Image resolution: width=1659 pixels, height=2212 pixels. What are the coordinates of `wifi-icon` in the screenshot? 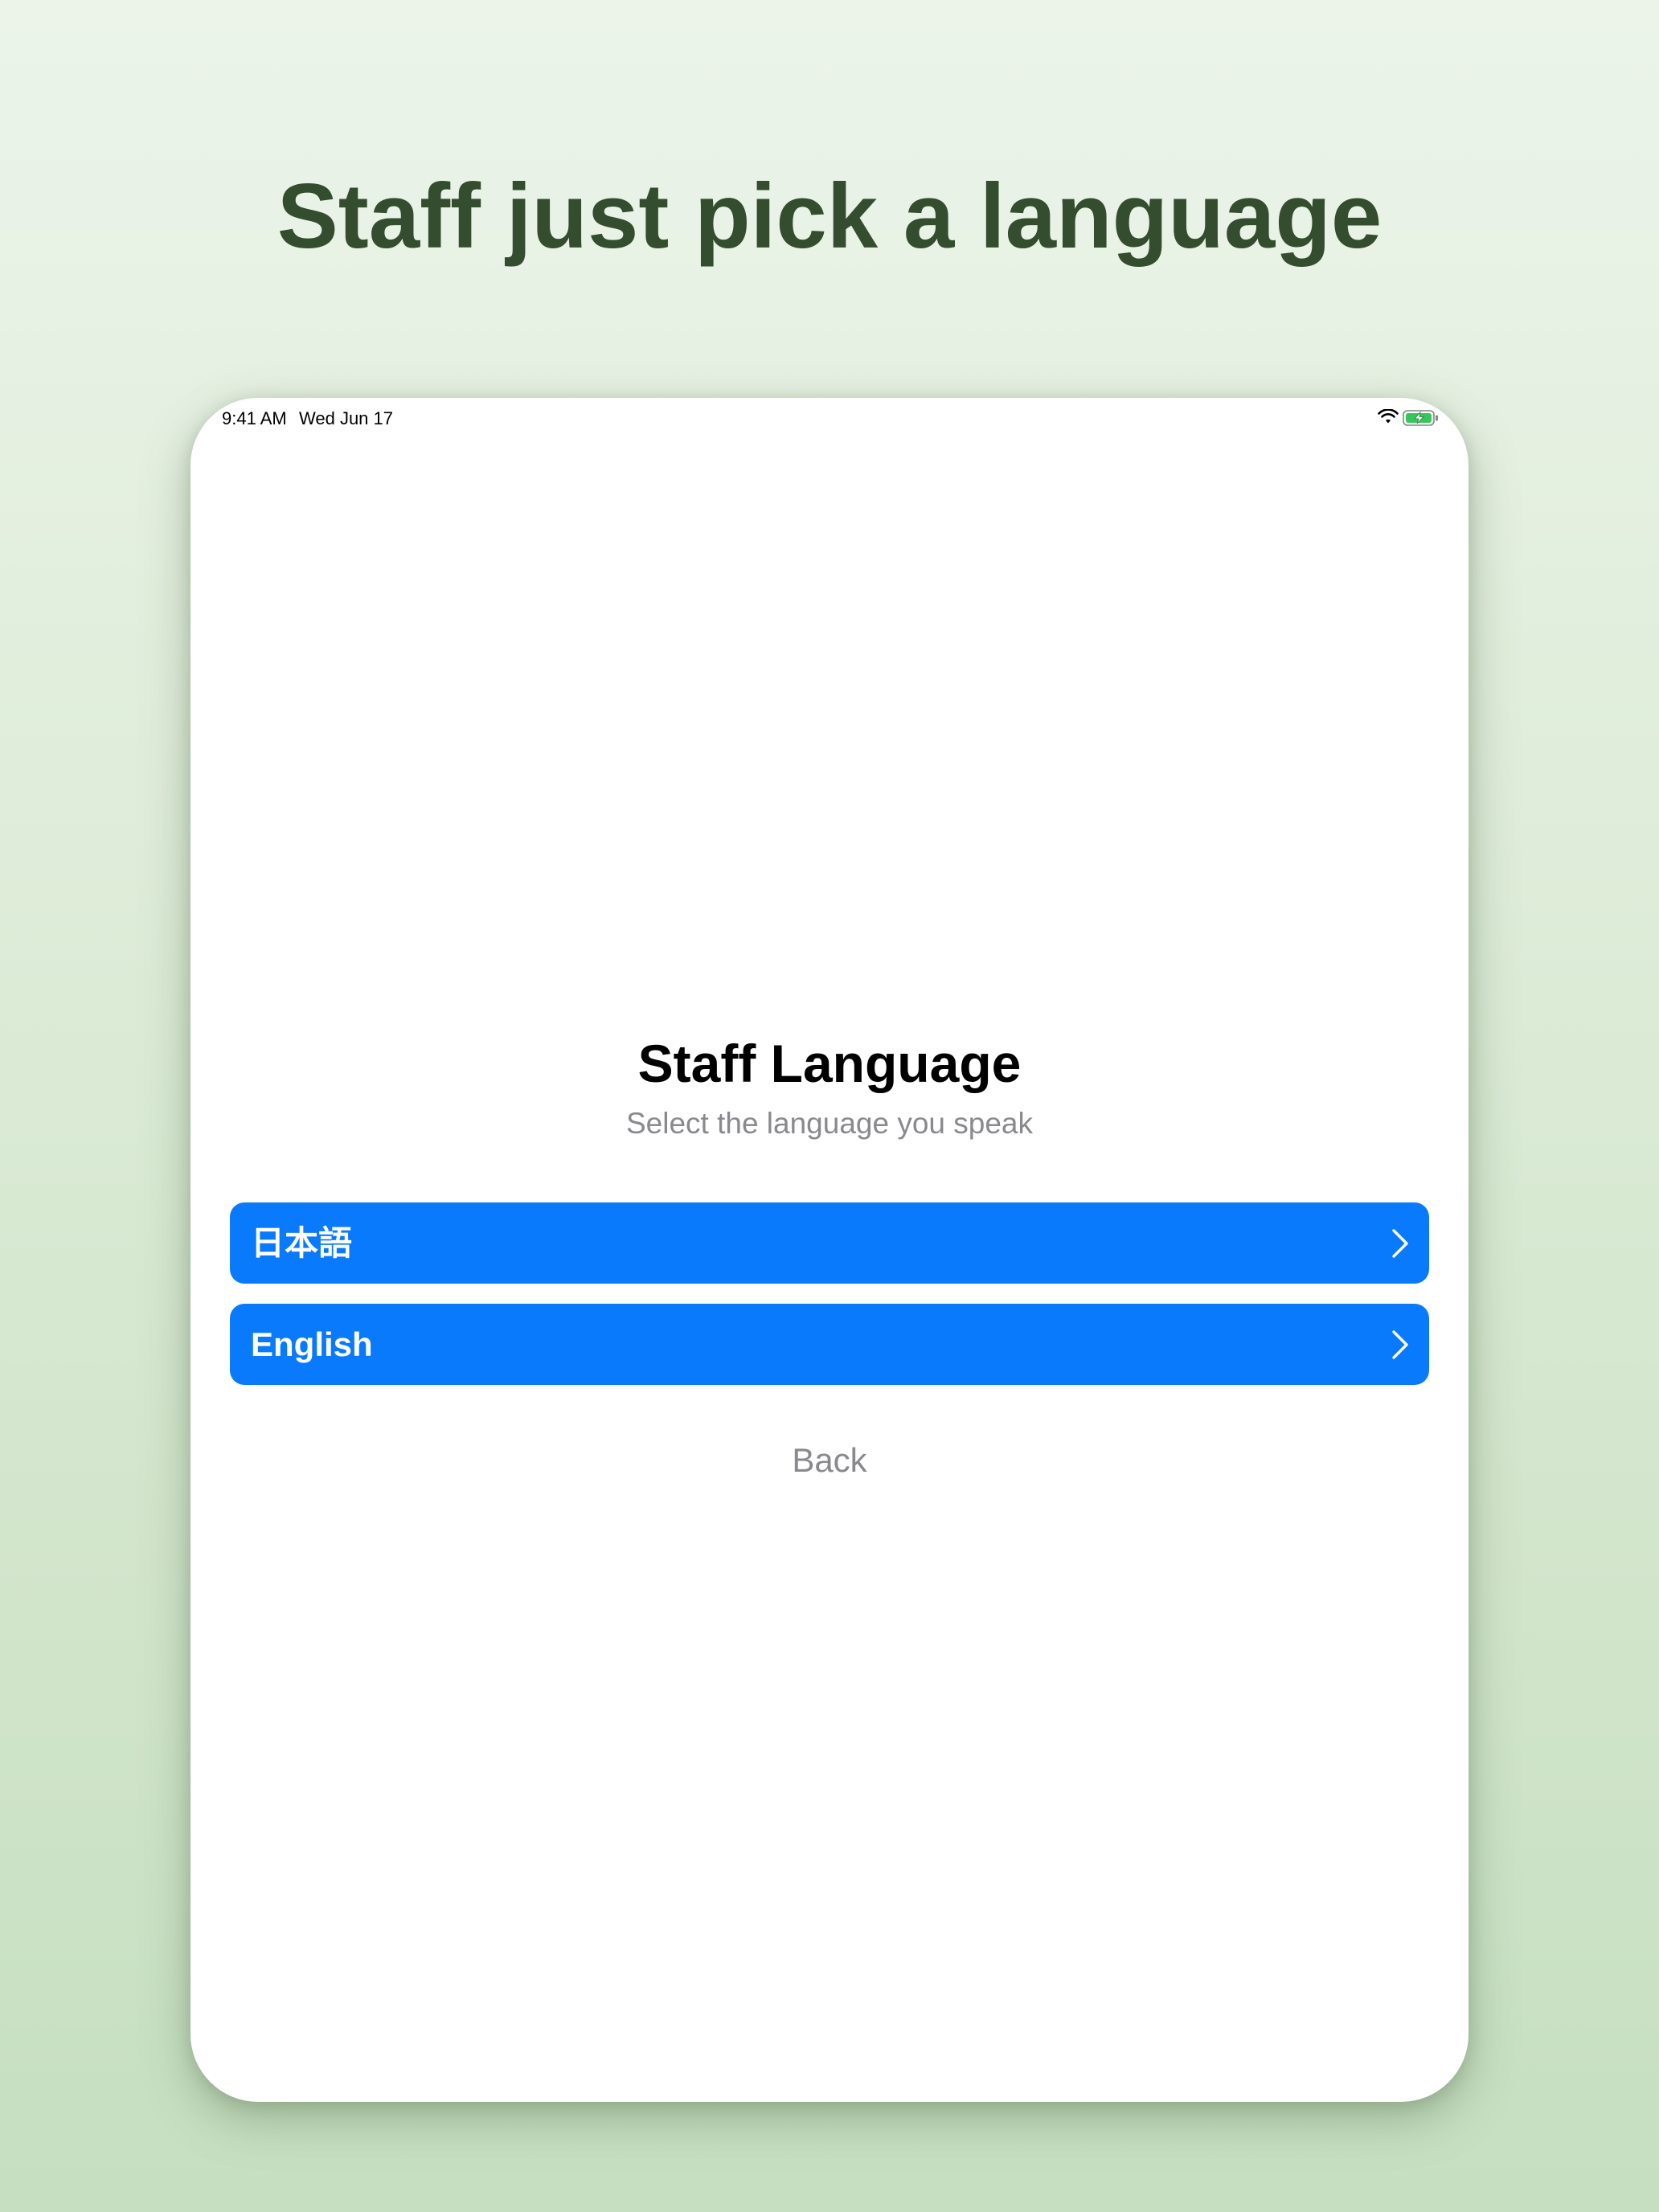 It's located at (1388, 416).